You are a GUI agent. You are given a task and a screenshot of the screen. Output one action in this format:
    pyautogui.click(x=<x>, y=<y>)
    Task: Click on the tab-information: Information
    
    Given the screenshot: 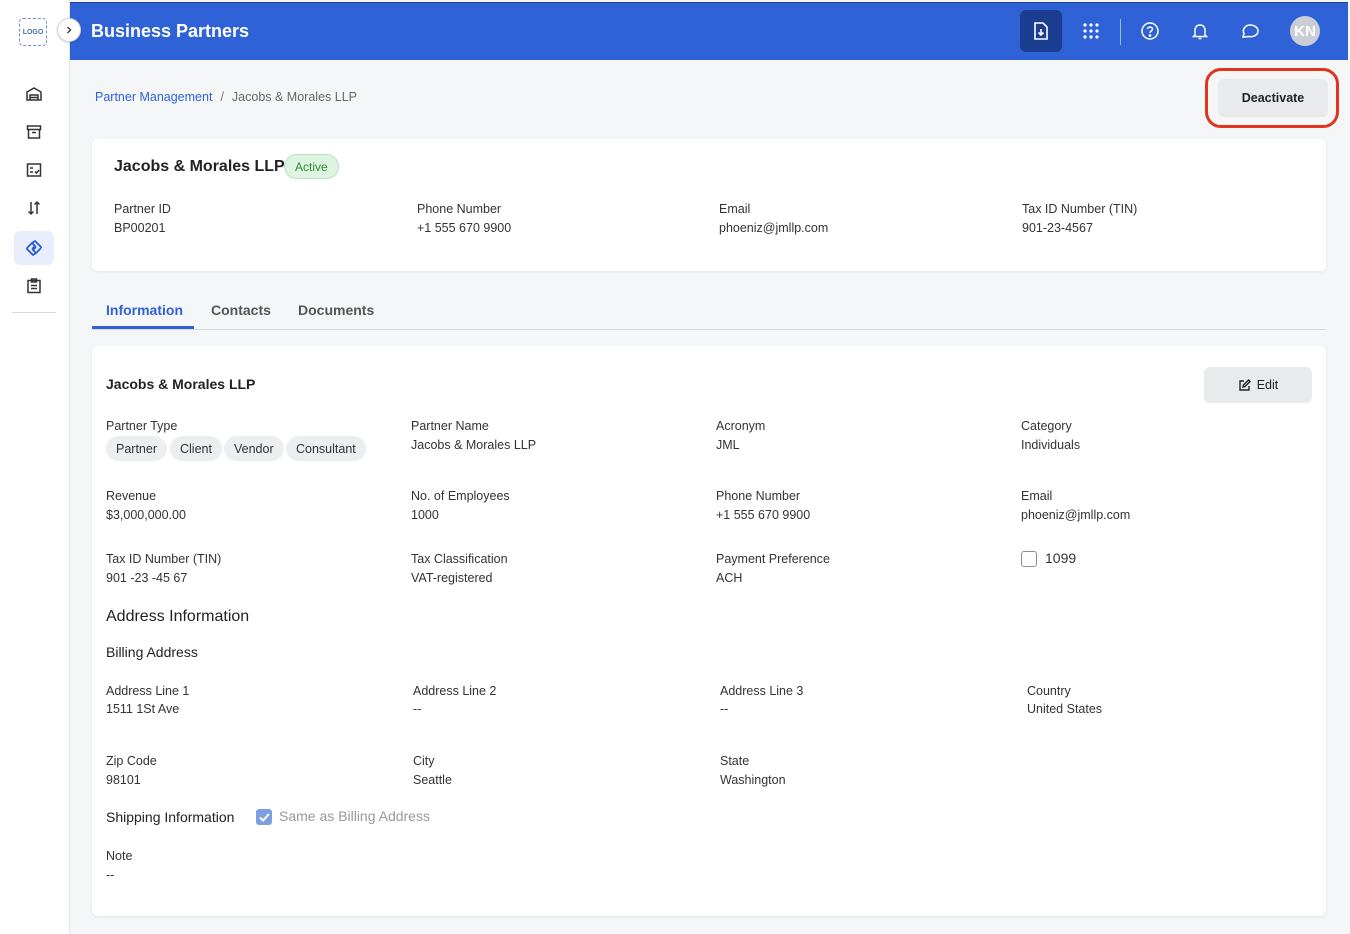 What is the action you would take?
    pyautogui.click(x=144, y=310)
    